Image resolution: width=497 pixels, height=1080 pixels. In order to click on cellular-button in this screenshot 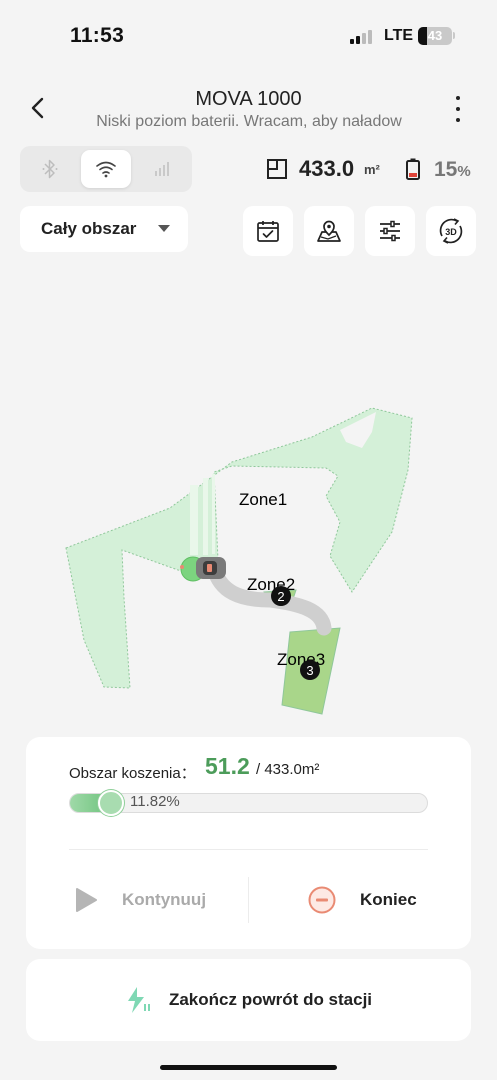, I will do `click(162, 169)`.